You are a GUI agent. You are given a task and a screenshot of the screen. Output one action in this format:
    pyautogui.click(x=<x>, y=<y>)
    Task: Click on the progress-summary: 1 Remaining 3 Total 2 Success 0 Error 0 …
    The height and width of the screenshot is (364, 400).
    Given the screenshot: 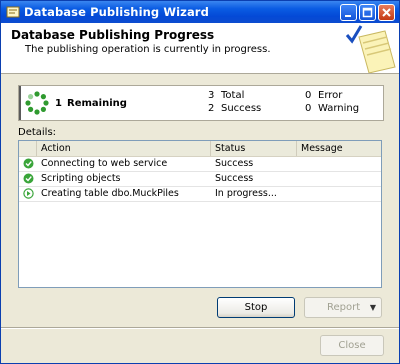 What is the action you would take?
    pyautogui.click(x=201, y=103)
    